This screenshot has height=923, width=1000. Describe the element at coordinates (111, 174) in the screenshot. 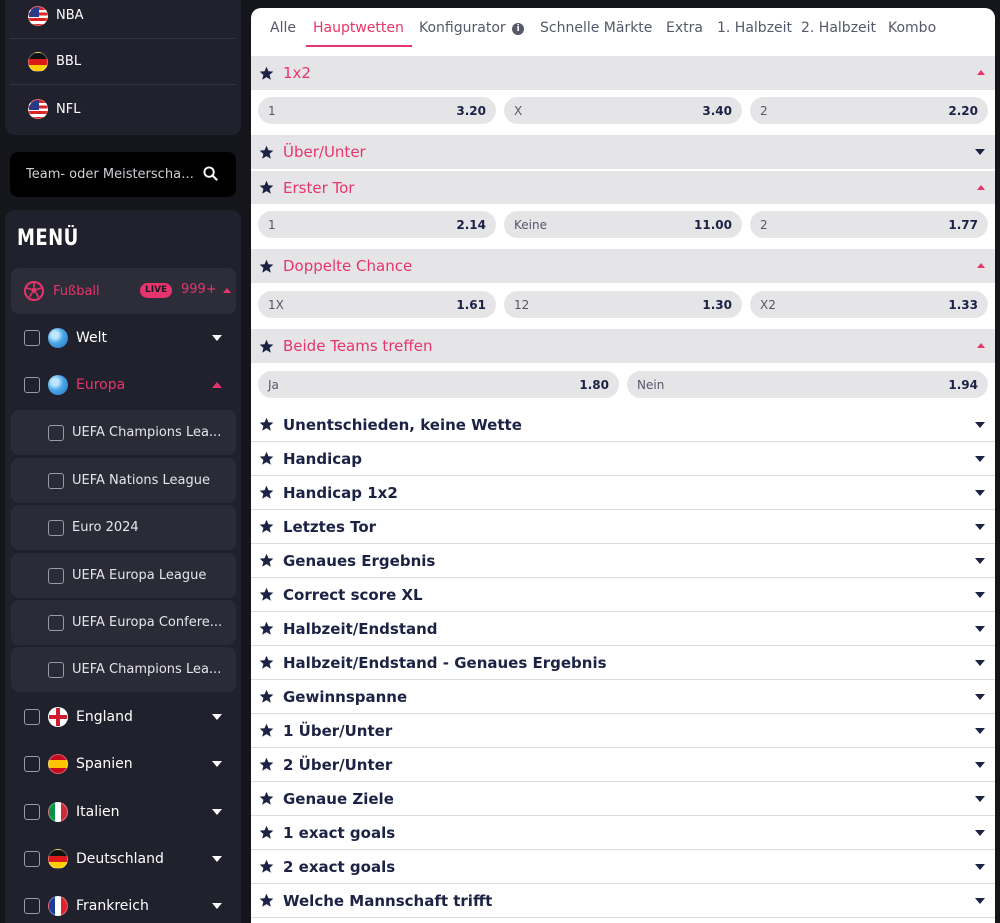

I see `search-input` at that location.